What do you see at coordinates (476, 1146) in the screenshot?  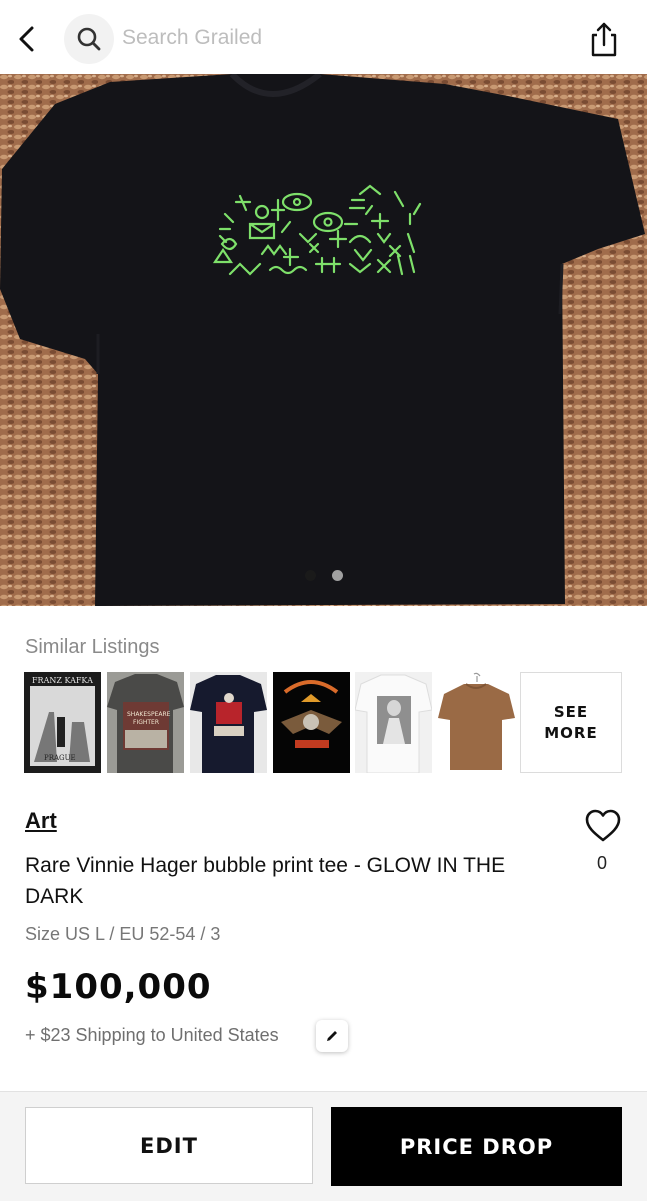 I see `price-drop-button: PRICE DROP` at bounding box center [476, 1146].